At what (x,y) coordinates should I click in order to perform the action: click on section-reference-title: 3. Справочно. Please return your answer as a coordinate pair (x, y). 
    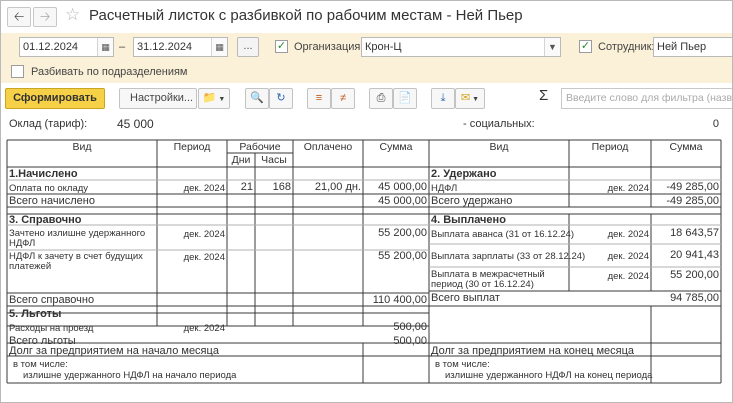
    Looking at the image, I should click on (45, 220).